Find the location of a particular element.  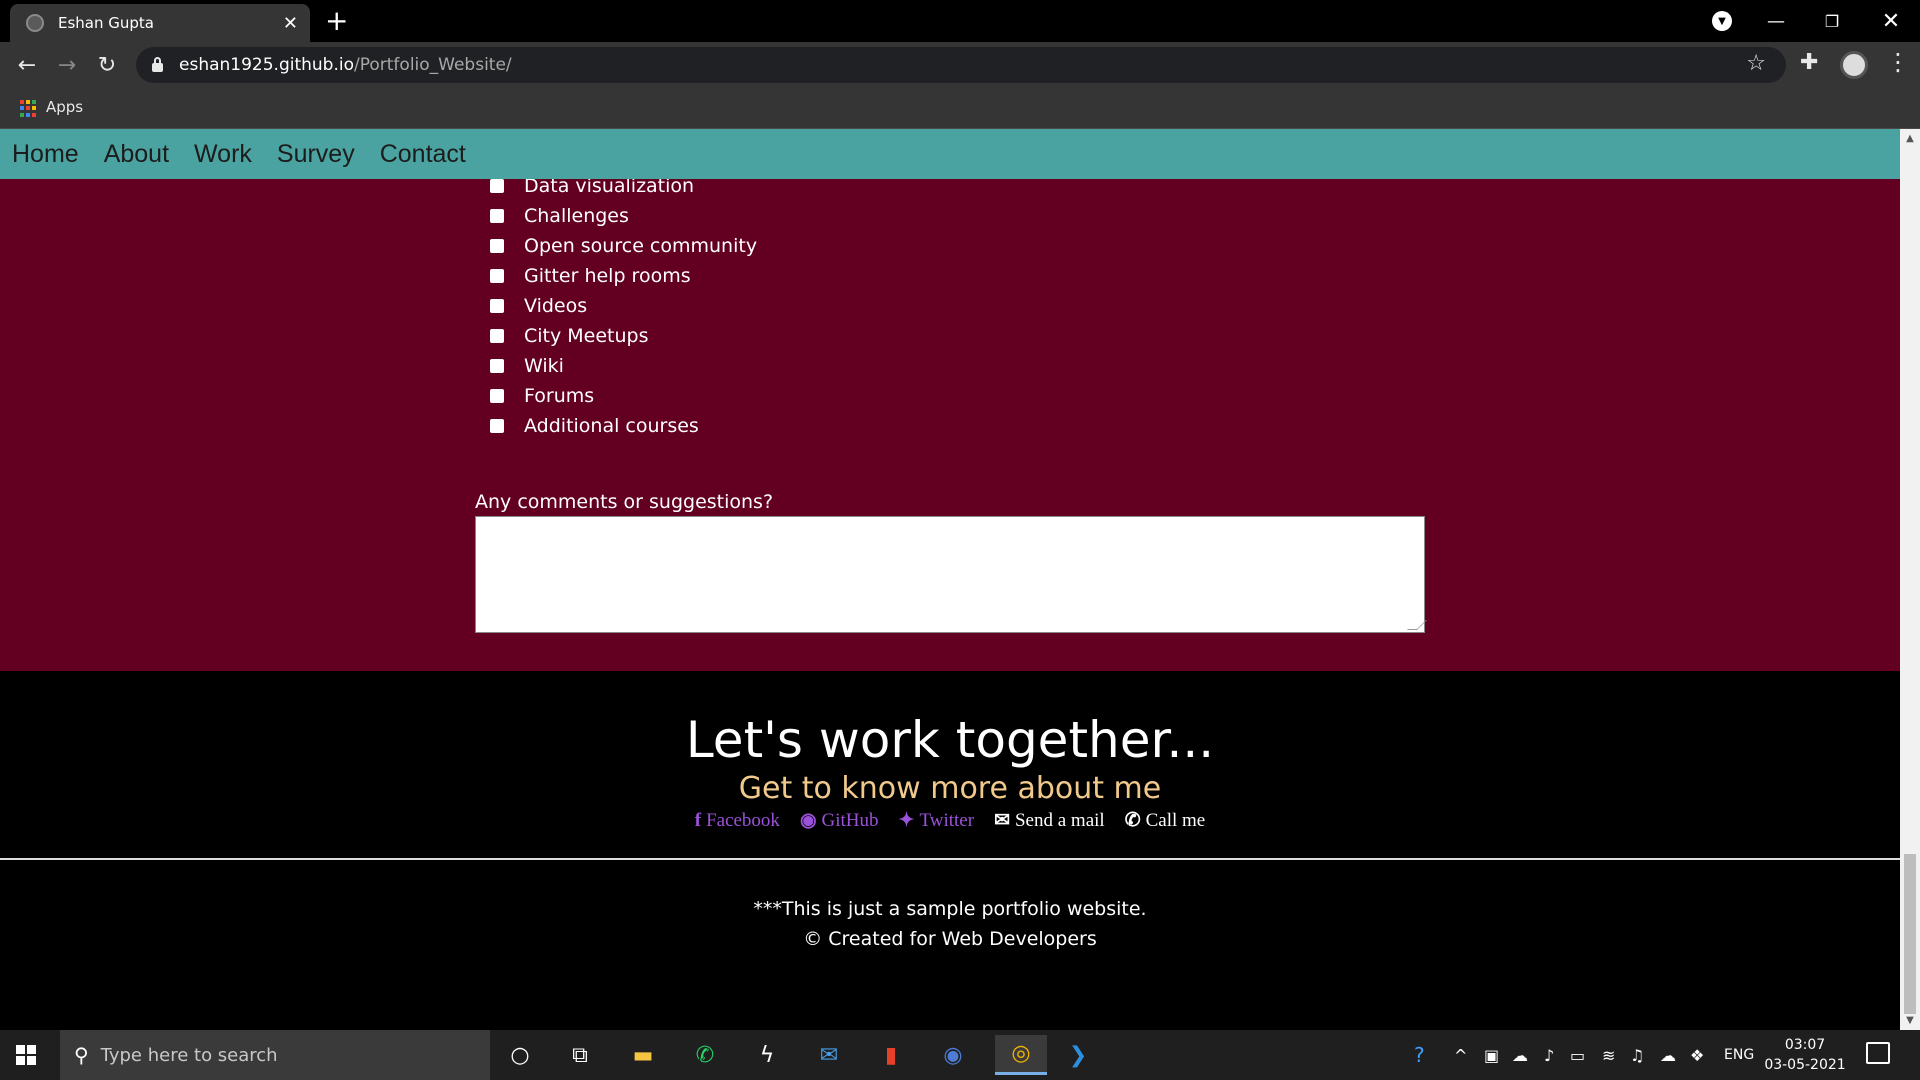

checkbox-row: Wiki is located at coordinates (623, 366).